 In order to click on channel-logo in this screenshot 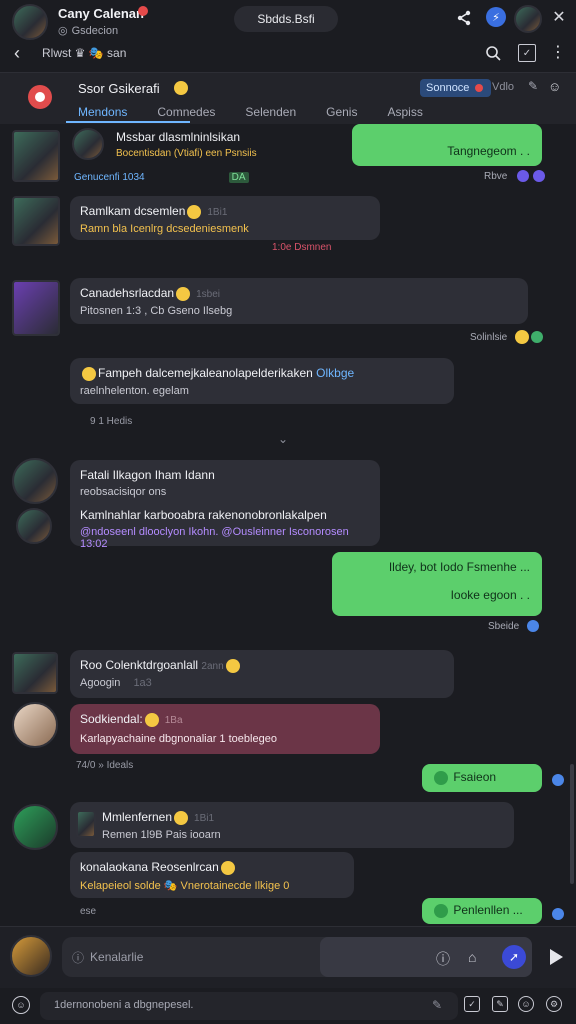, I will do `click(40, 97)`.